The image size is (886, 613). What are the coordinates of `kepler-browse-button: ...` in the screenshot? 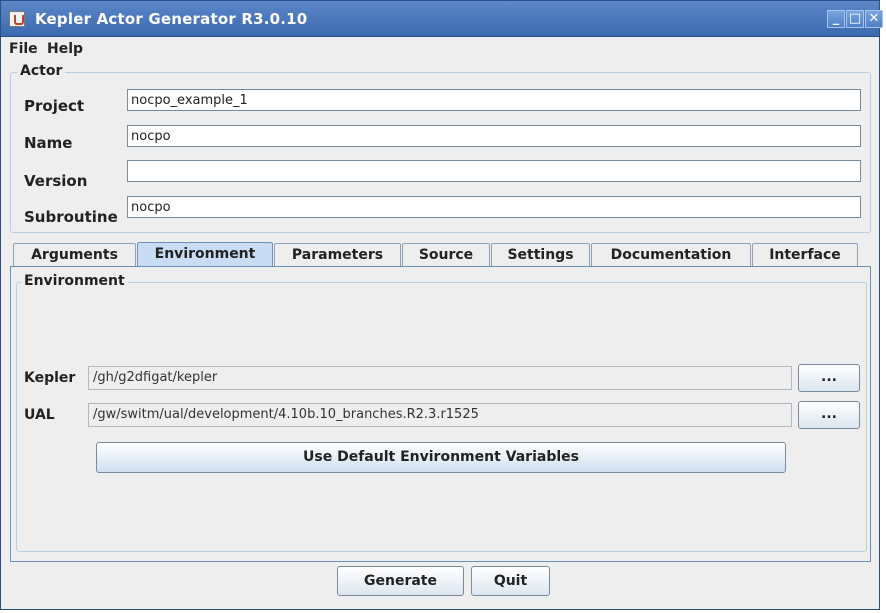 It's located at (829, 378).